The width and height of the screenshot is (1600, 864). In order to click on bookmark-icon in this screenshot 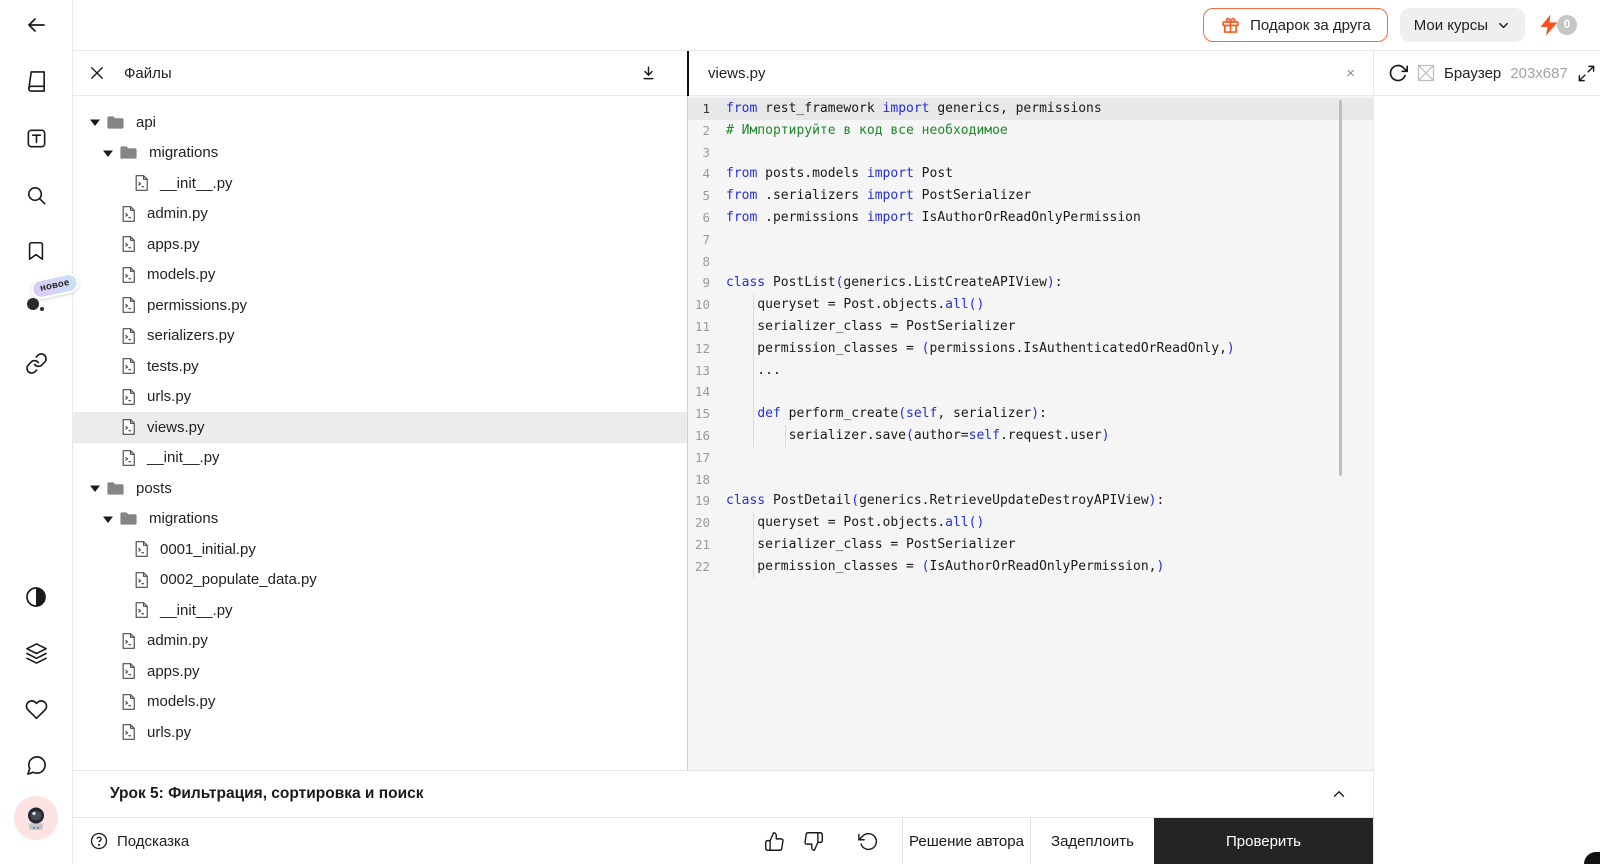, I will do `click(36, 251)`.